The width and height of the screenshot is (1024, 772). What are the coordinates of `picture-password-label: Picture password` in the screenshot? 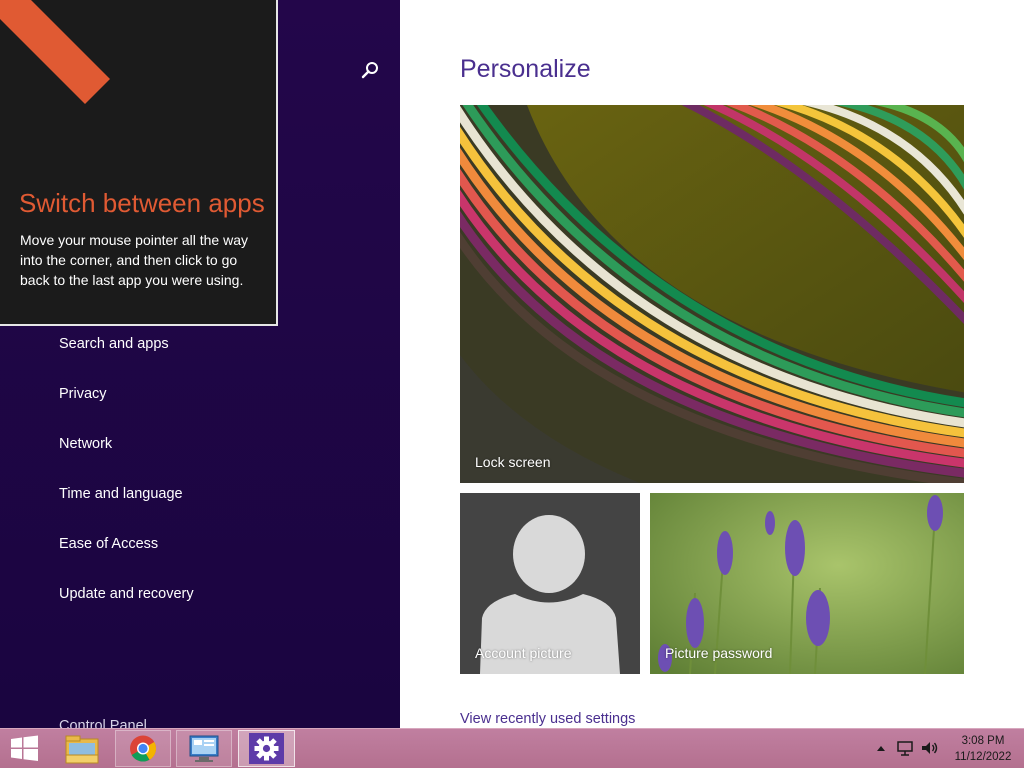 It's located at (719, 653).